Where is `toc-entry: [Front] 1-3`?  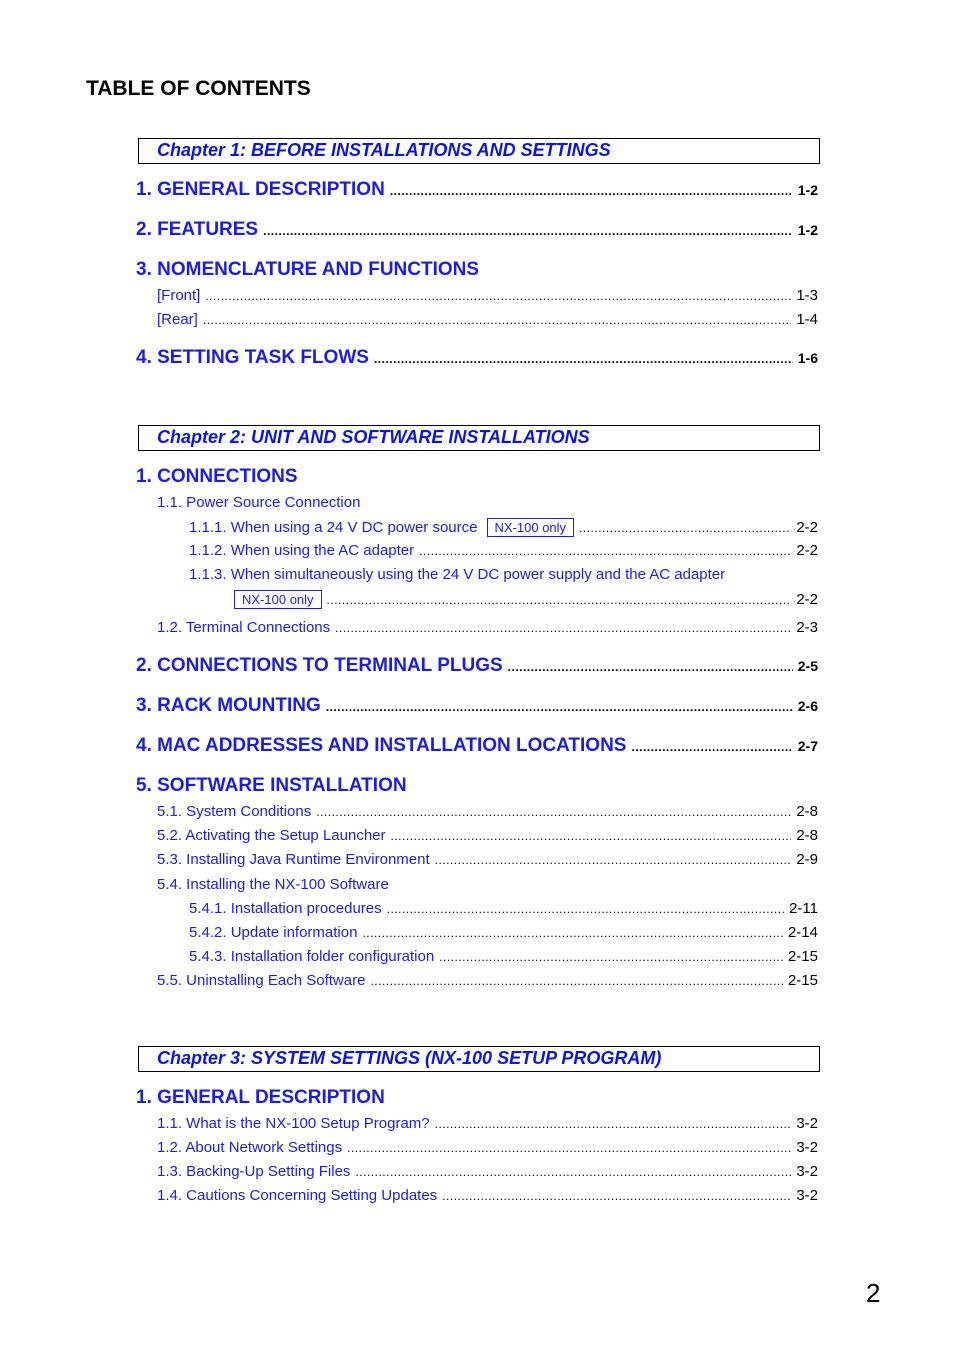
toc-entry: [Front] 1-3 is located at coordinates (487, 295).